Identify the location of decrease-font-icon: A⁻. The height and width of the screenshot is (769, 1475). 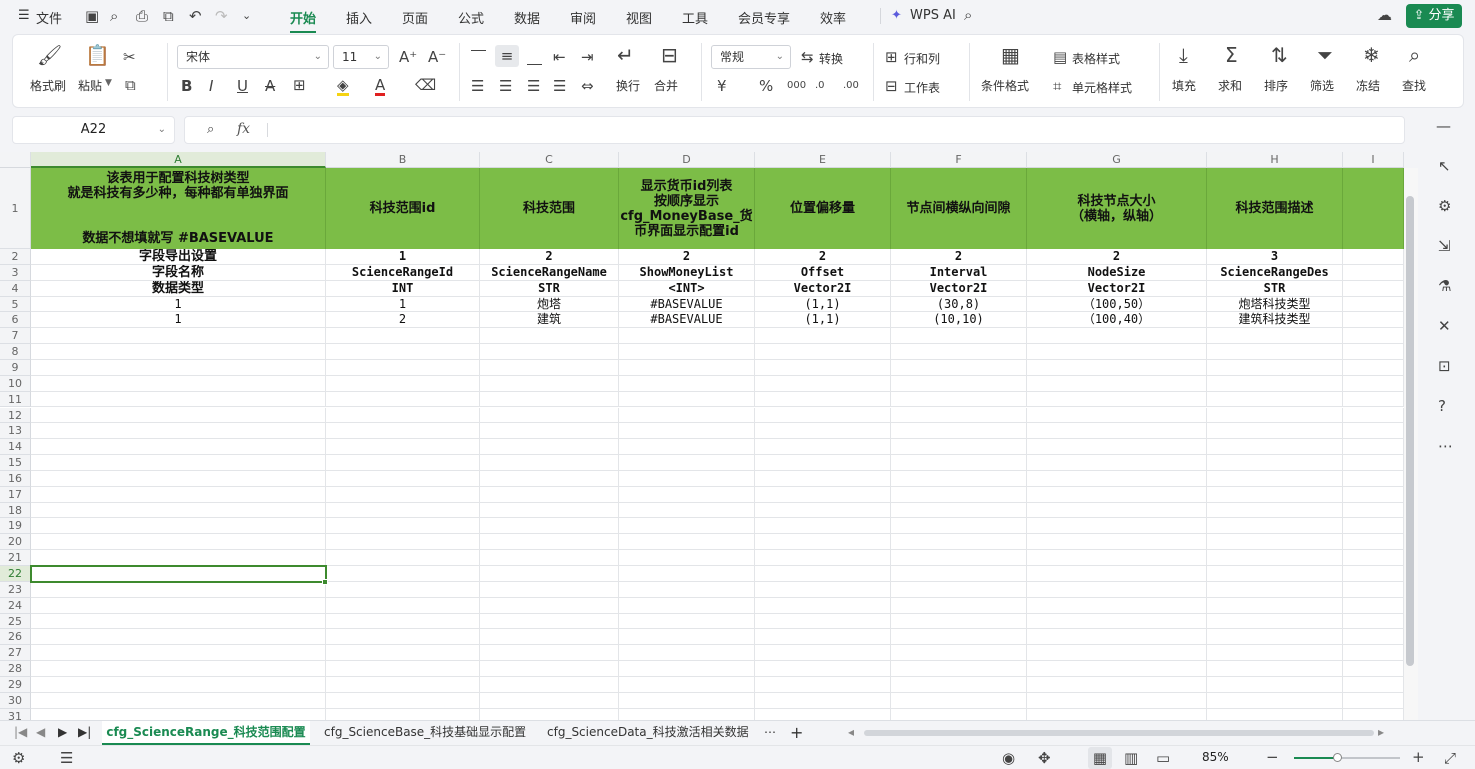
(437, 57).